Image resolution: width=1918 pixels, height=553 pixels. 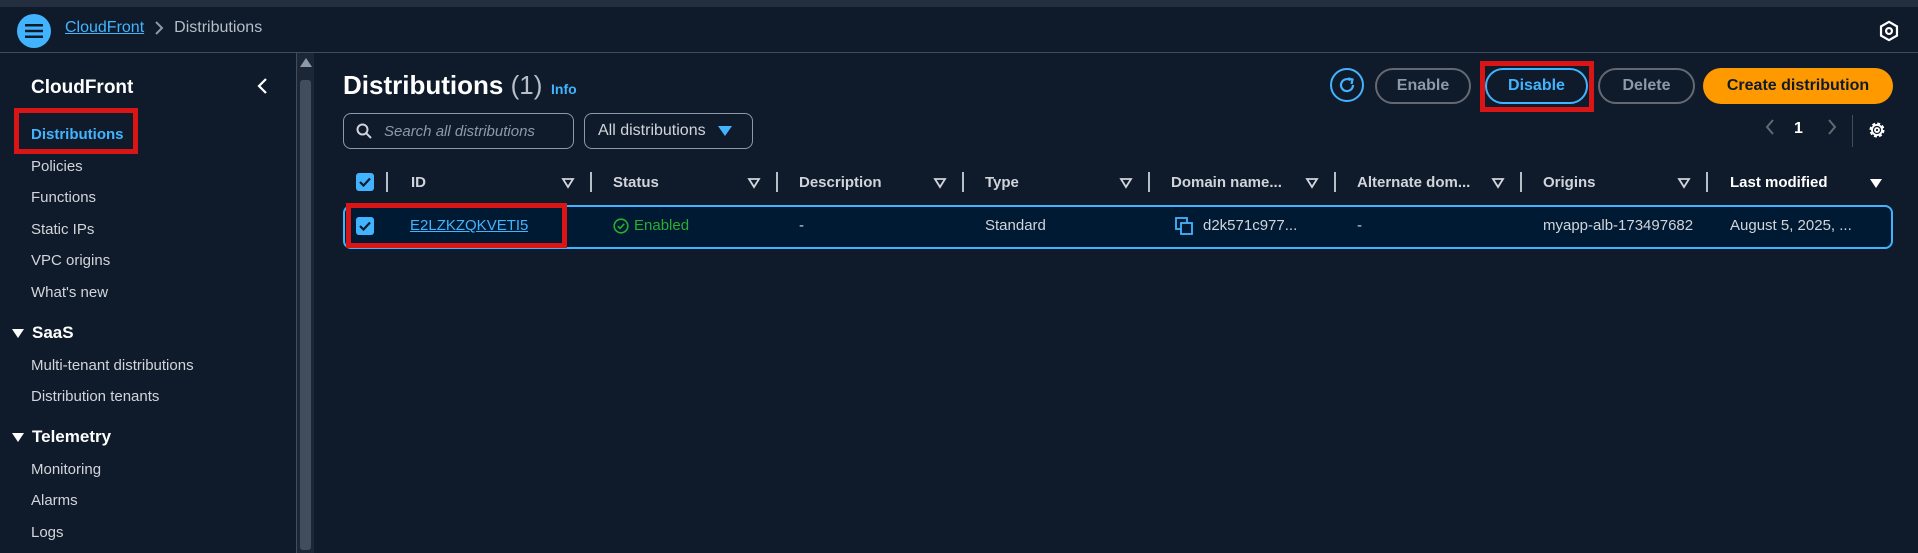 I want to click on create-distribution-button: Create distribution, so click(x=1798, y=86).